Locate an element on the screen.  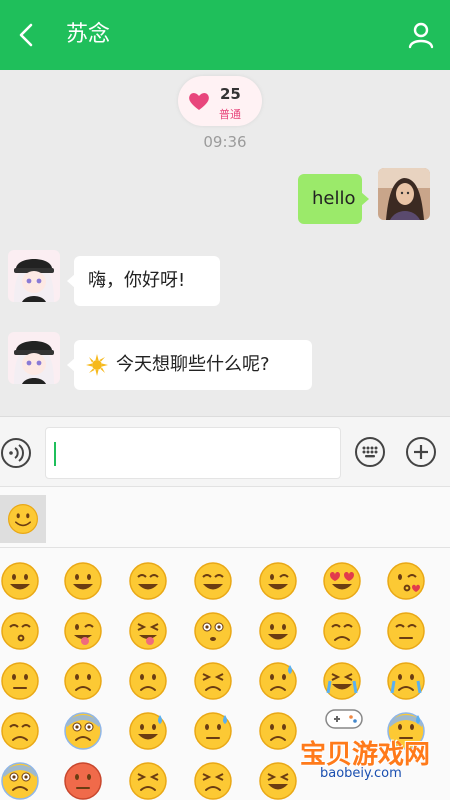
intimacy-badge: 25 普通 is located at coordinates (220, 101).